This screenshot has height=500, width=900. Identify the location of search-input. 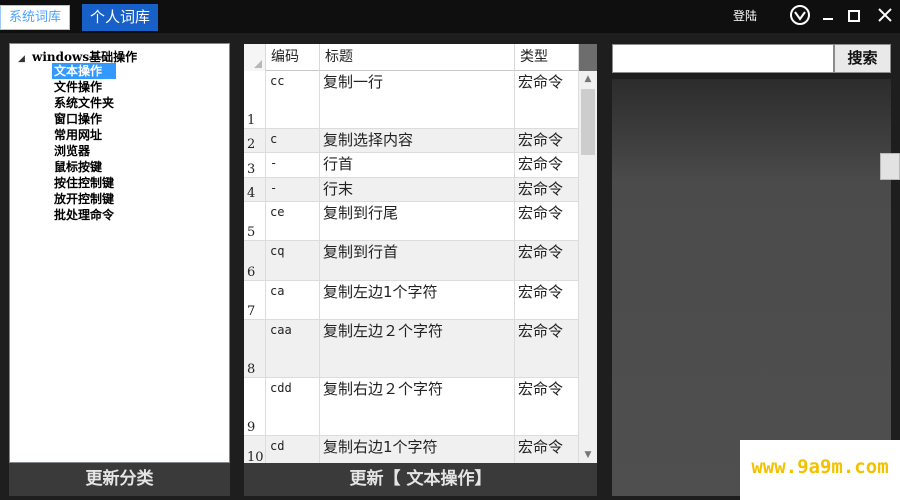
(723, 58).